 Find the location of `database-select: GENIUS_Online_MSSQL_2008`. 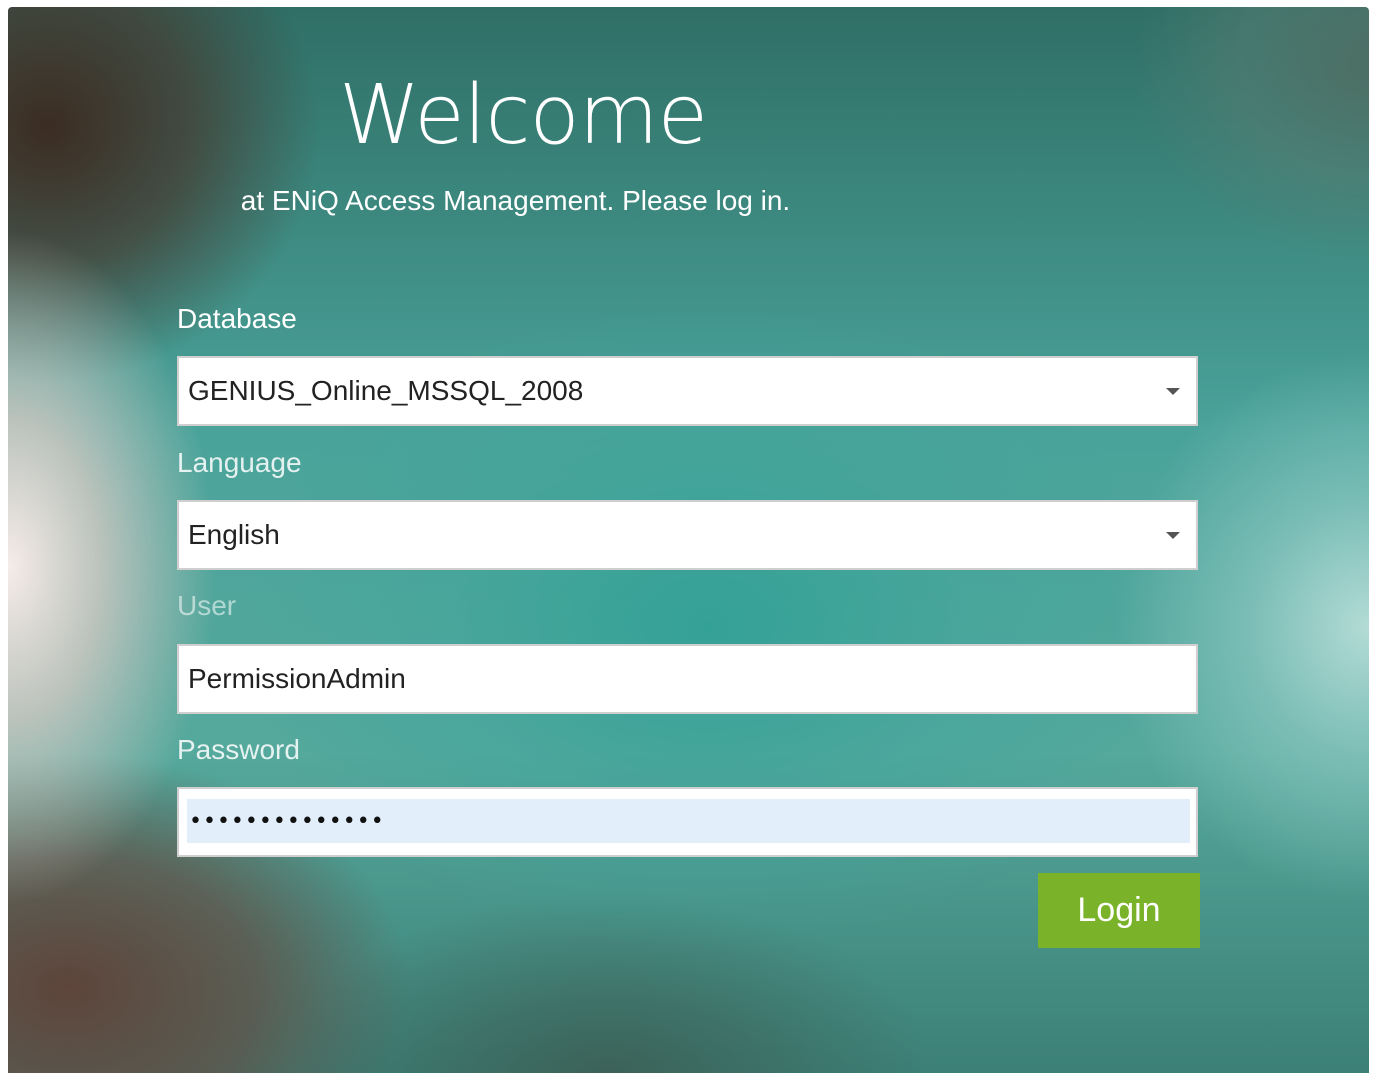

database-select: GENIUS_Online_MSSQL_2008 is located at coordinates (687, 391).